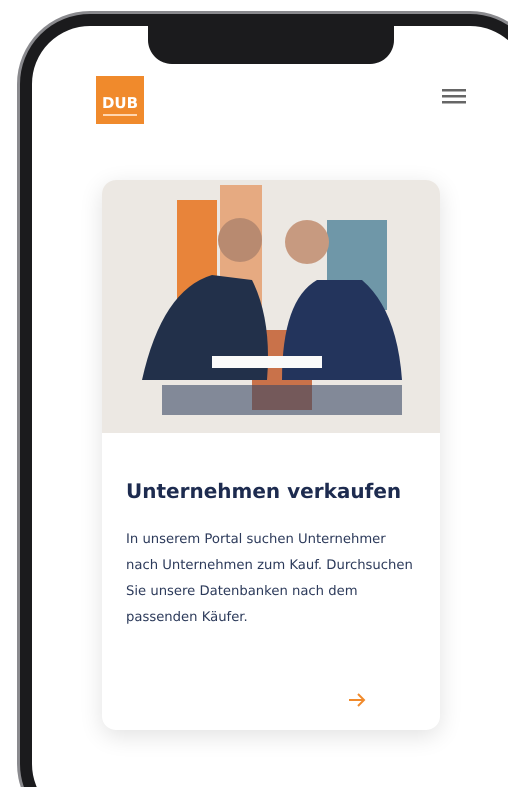 The width and height of the screenshot is (508, 787). I want to click on menu-icon, so click(454, 96).